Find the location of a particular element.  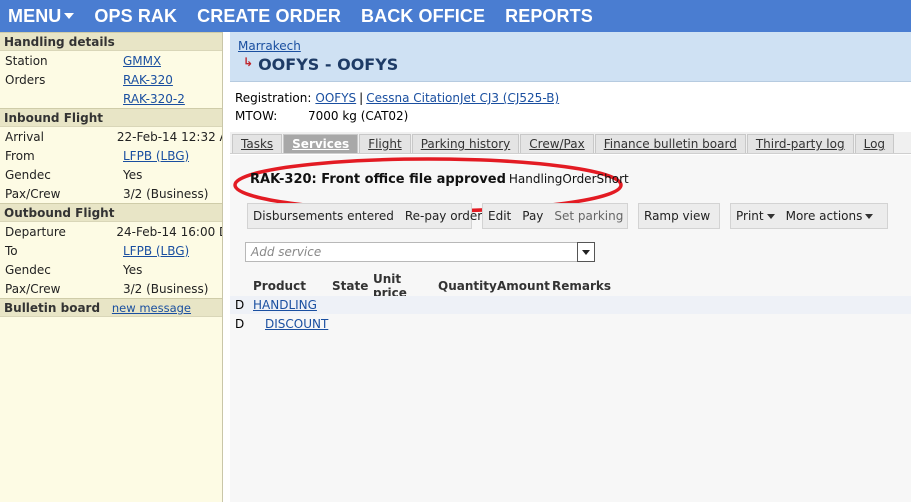

tab-finance-bulletin-board: Finance bulletin board is located at coordinates (670, 143).